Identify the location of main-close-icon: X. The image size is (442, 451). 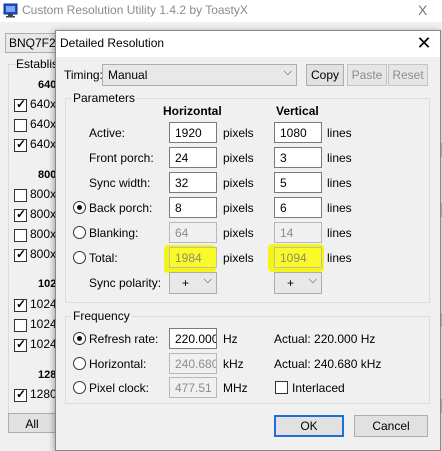
(422, 10).